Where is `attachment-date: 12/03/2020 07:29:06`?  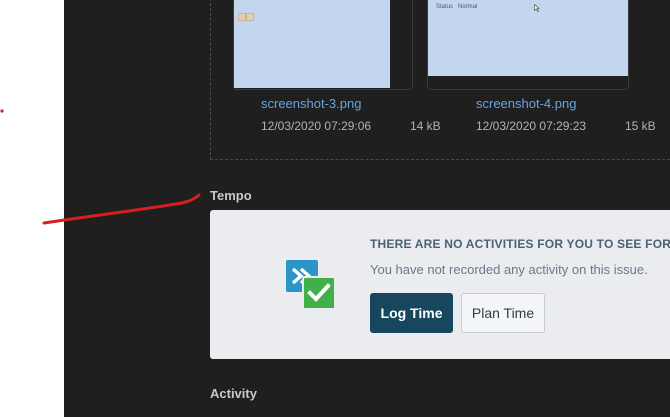 attachment-date: 12/03/2020 07:29:06 is located at coordinates (316, 126).